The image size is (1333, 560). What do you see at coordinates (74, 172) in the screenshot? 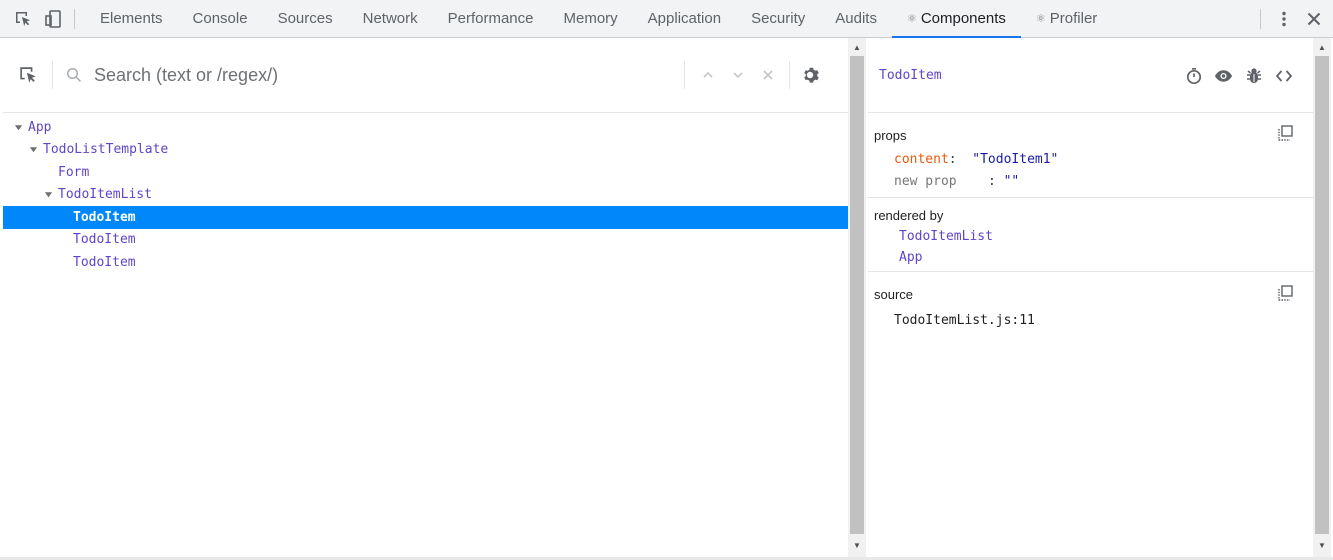
I see `tree-node-label: Form` at bounding box center [74, 172].